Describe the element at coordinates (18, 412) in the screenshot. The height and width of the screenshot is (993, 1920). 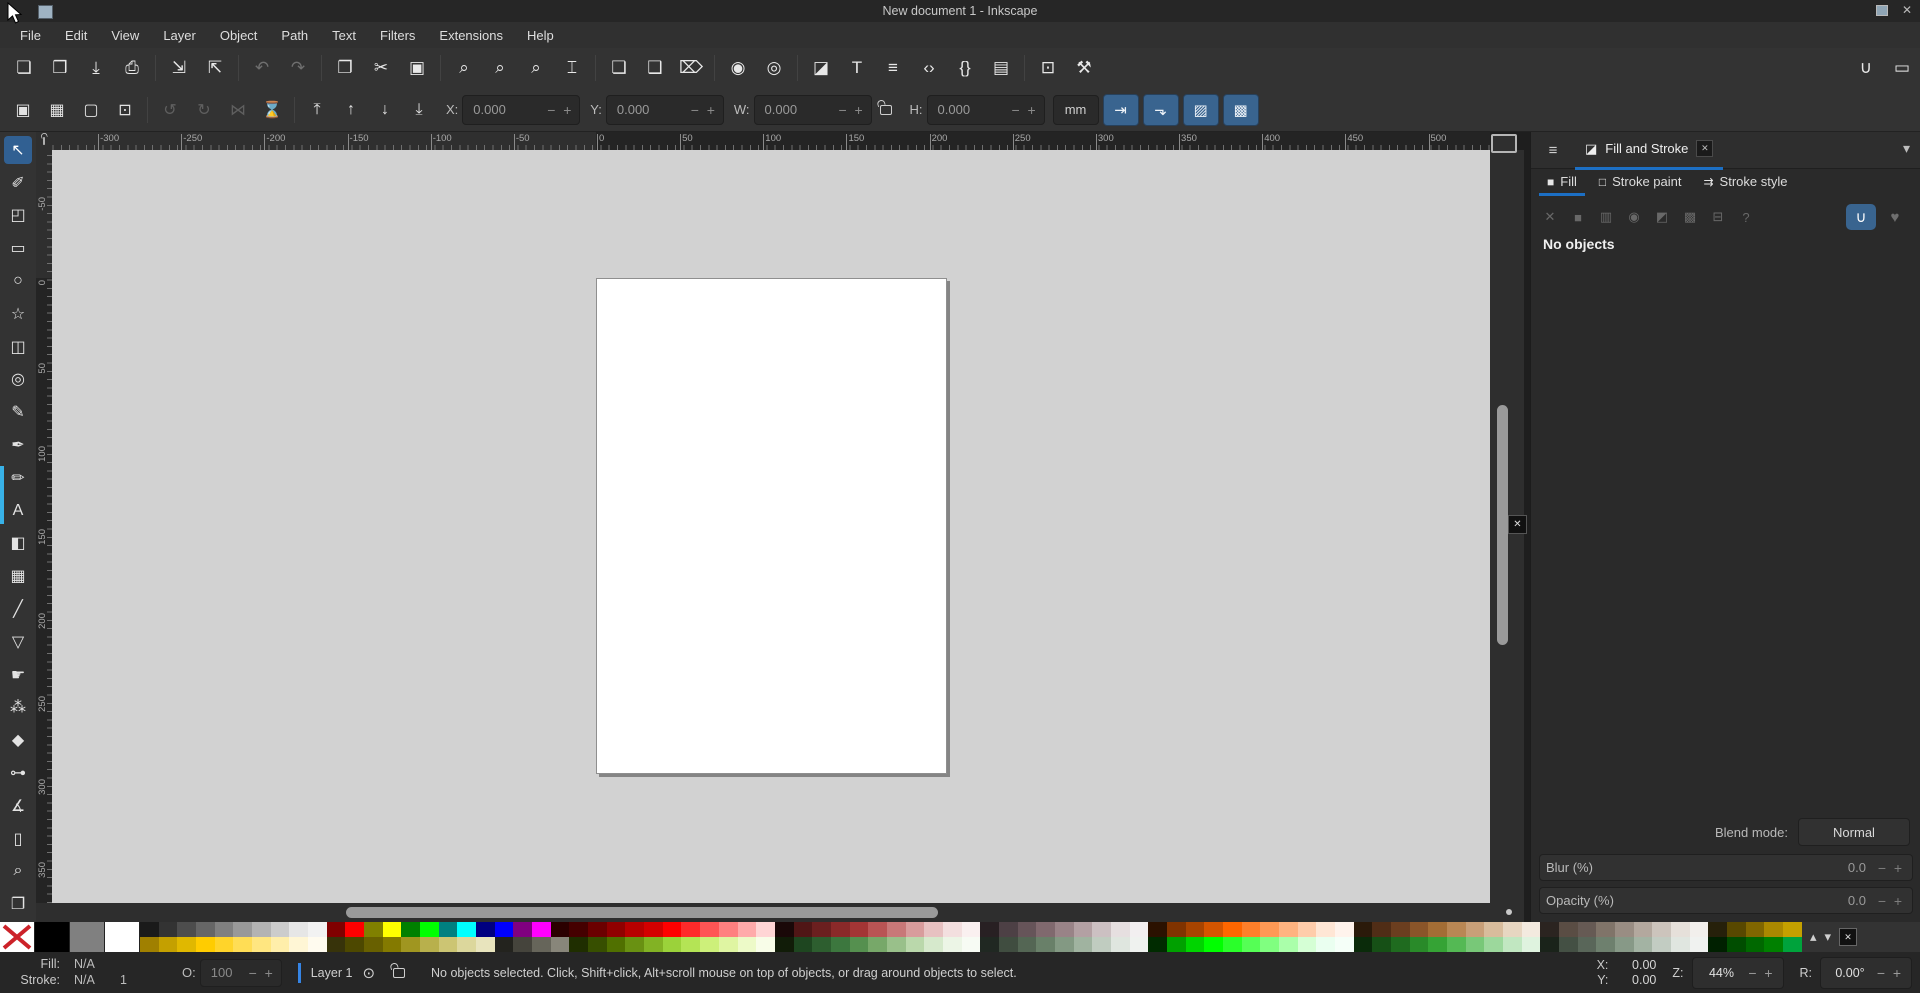
I see `tool-pencil: ✎` at that location.